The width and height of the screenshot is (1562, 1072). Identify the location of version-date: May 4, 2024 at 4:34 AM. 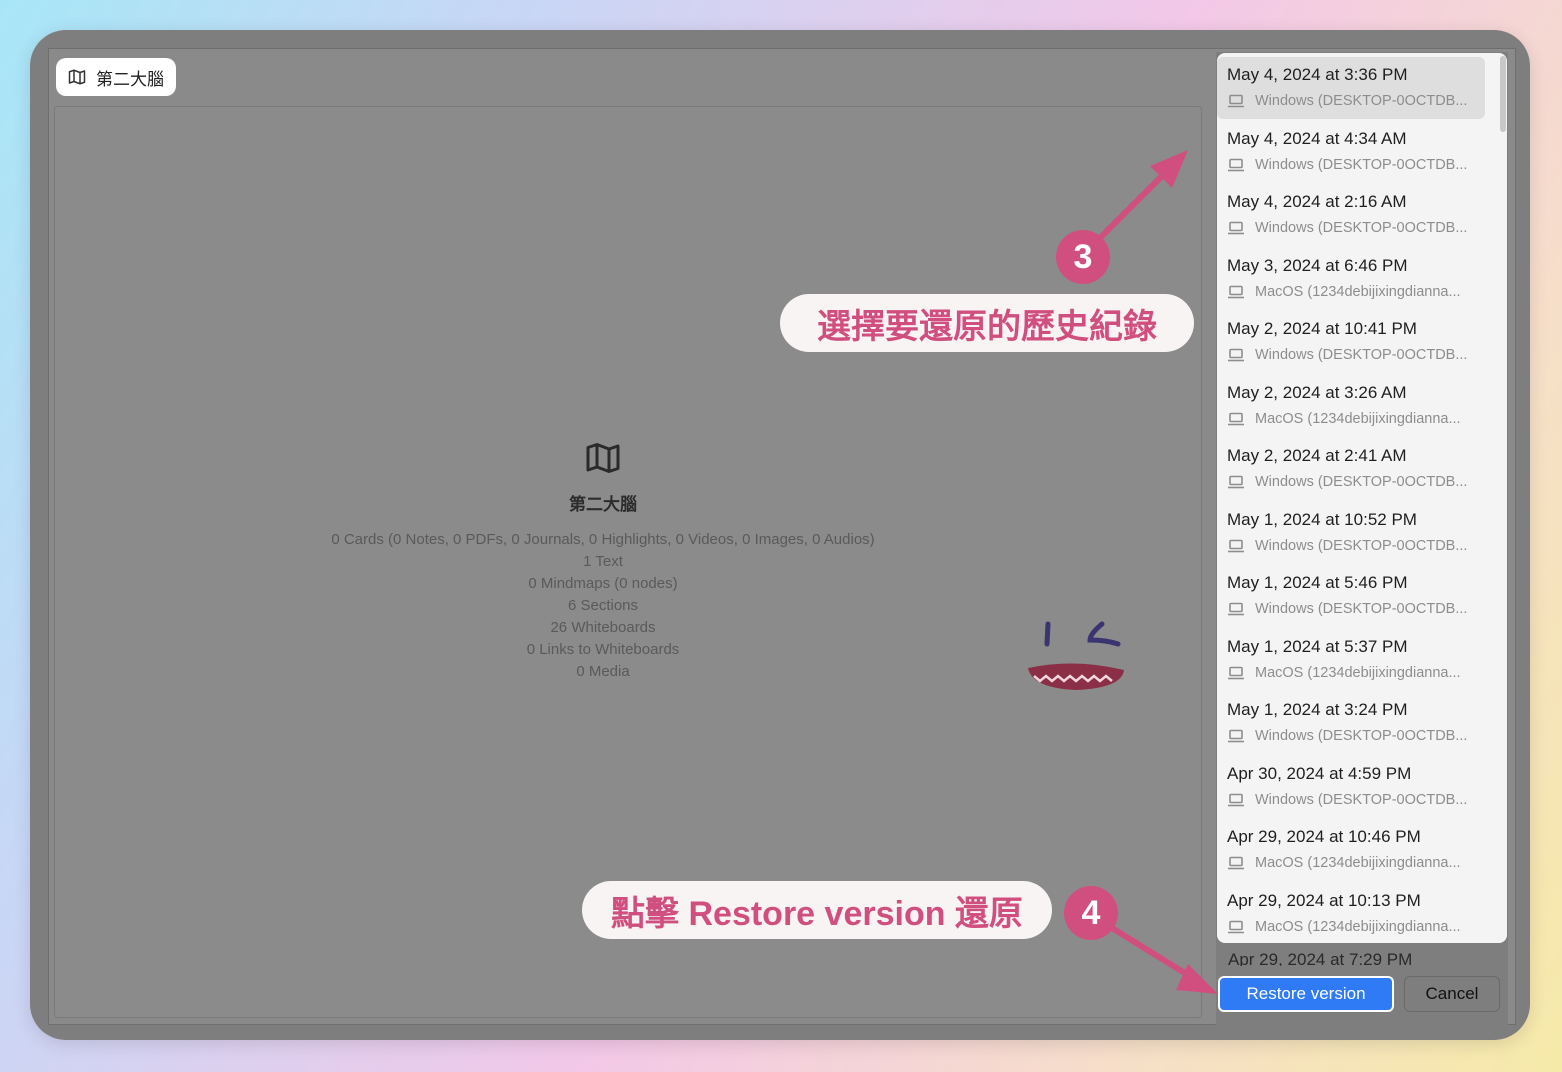
(1317, 138).